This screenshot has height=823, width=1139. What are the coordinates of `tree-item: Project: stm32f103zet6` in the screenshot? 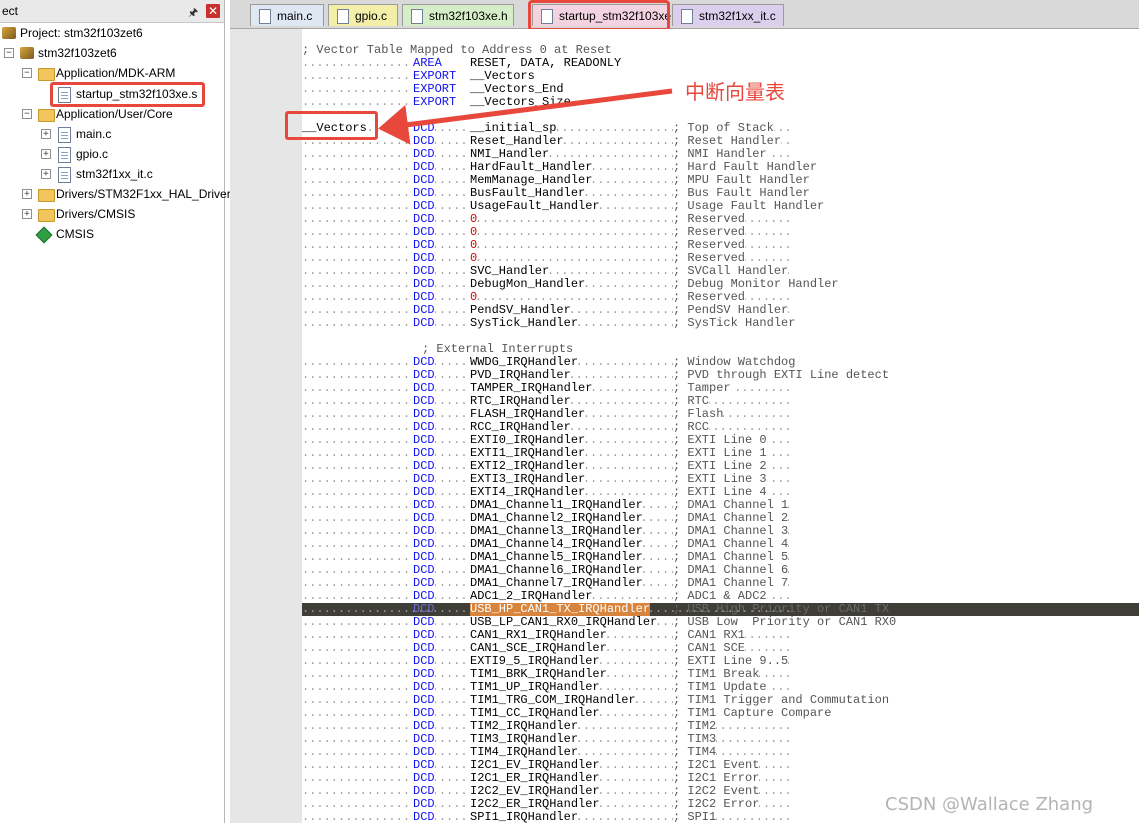 It's located at (112, 33).